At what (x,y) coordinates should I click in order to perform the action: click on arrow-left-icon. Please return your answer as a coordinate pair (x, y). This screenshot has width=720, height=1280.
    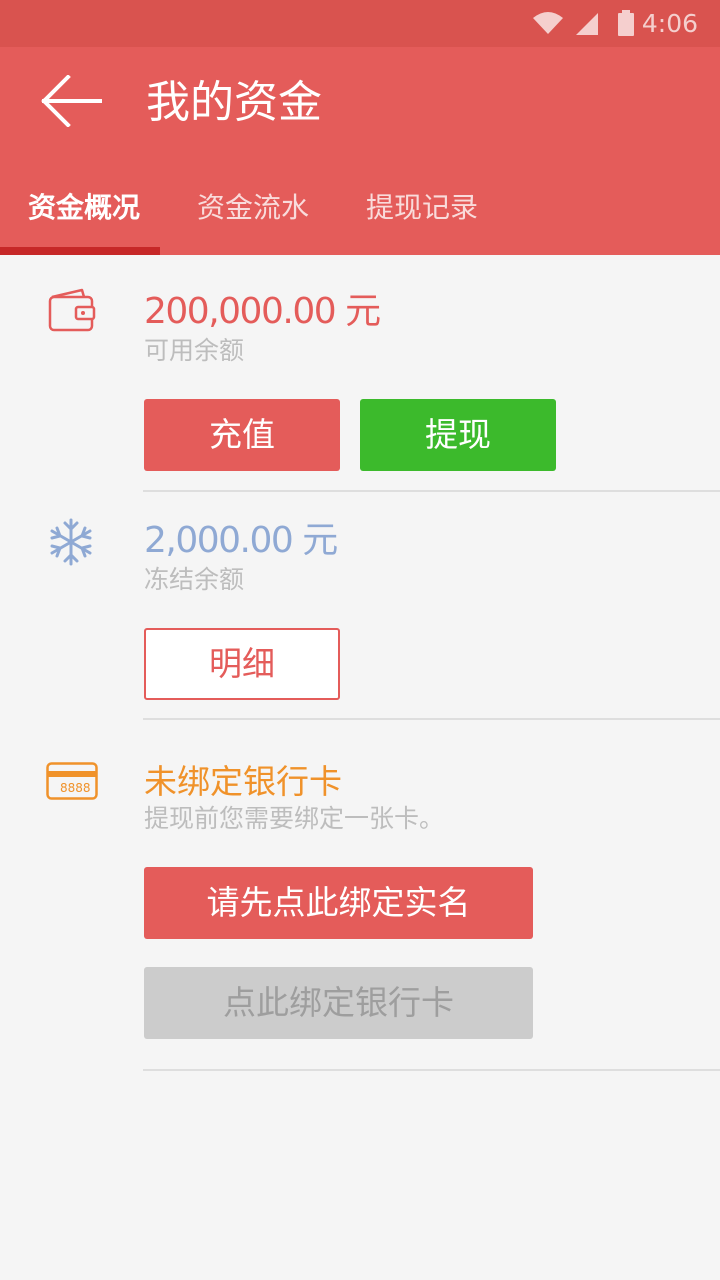
    Looking at the image, I should click on (71, 101).